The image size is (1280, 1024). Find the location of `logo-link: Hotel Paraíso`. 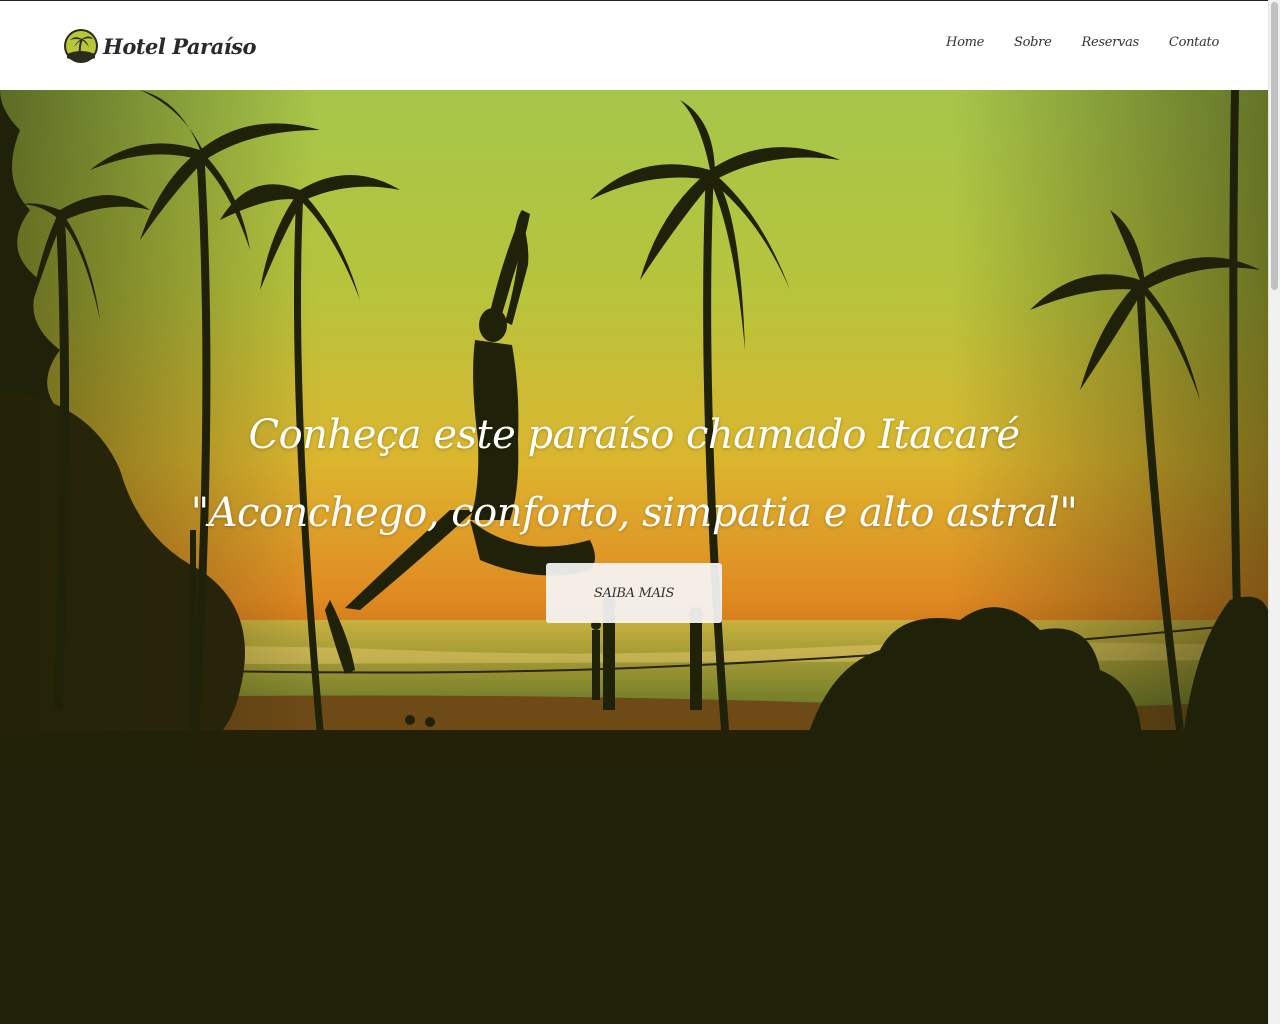

logo-link: Hotel Paraíso is located at coordinates (160, 46).